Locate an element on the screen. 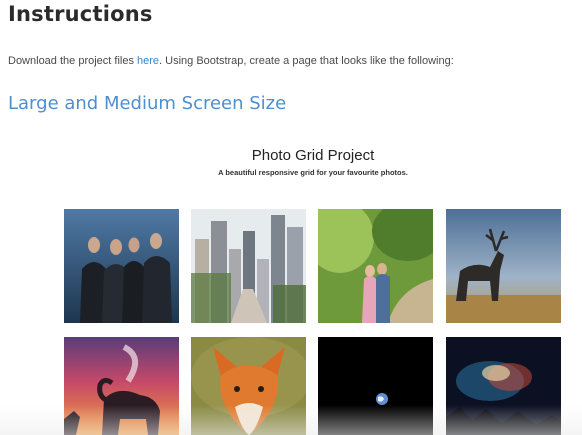 The width and height of the screenshot is (582, 435). couple-photo is located at coordinates (375, 266).